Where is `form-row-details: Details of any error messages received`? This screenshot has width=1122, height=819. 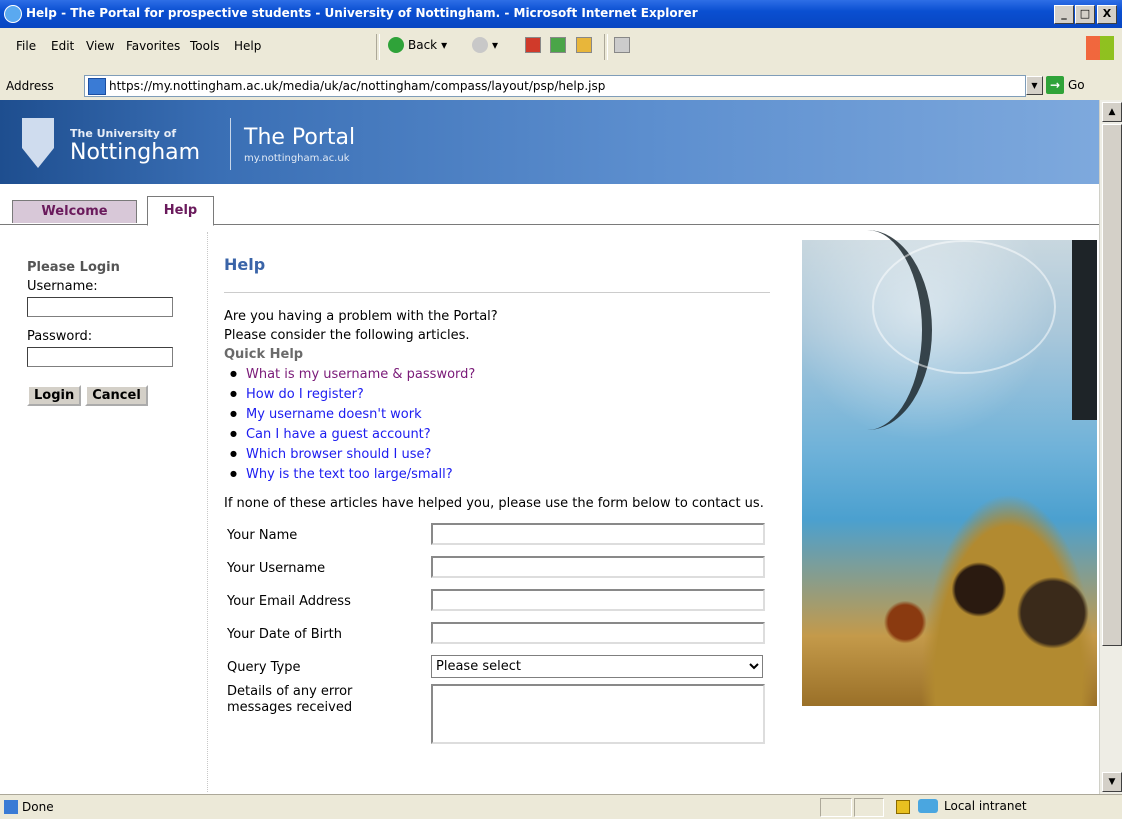
form-row-details: Details of any error messages received is located at coordinates (497, 714).